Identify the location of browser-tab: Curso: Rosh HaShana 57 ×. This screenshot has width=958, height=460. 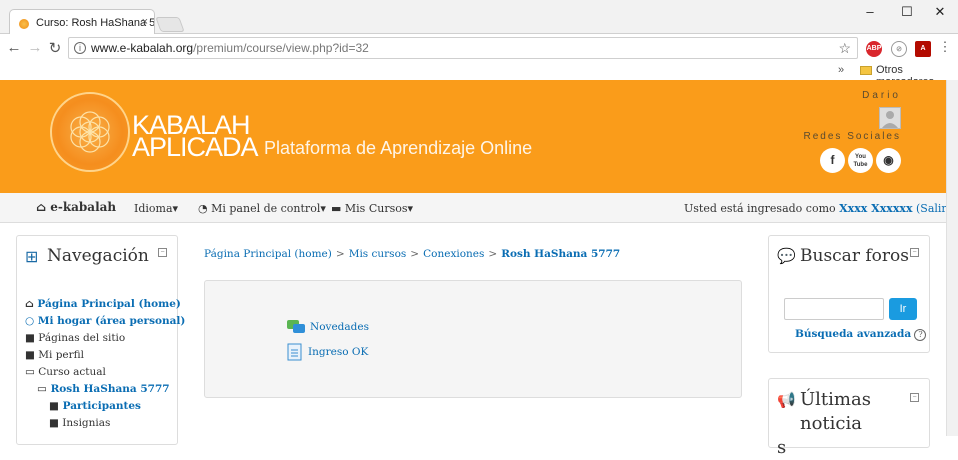
(82, 22).